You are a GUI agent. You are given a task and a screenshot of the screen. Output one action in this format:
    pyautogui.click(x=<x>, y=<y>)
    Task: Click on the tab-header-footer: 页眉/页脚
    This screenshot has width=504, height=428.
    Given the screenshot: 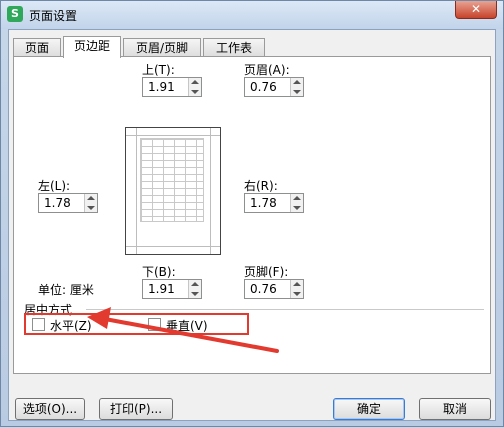 What is the action you would take?
    pyautogui.click(x=162, y=47)
    